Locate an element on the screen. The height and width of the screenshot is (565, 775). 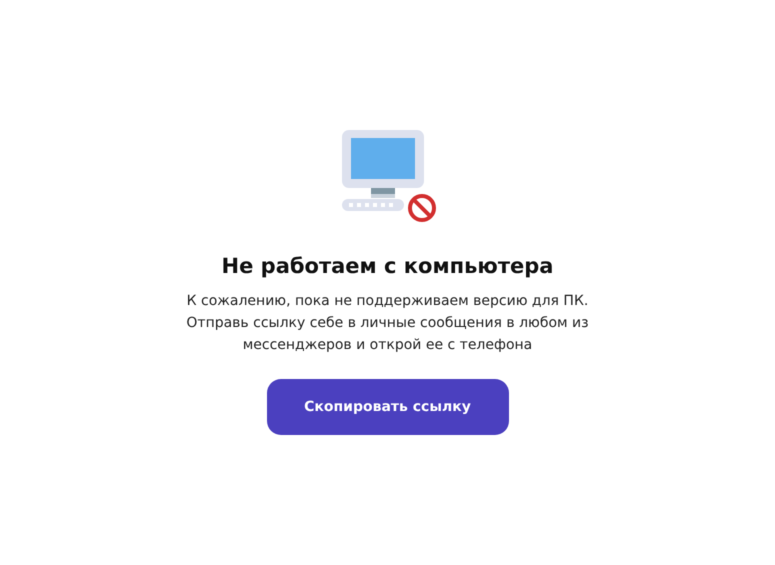
computer-blocked-icon is located at coordinates (390, 177).